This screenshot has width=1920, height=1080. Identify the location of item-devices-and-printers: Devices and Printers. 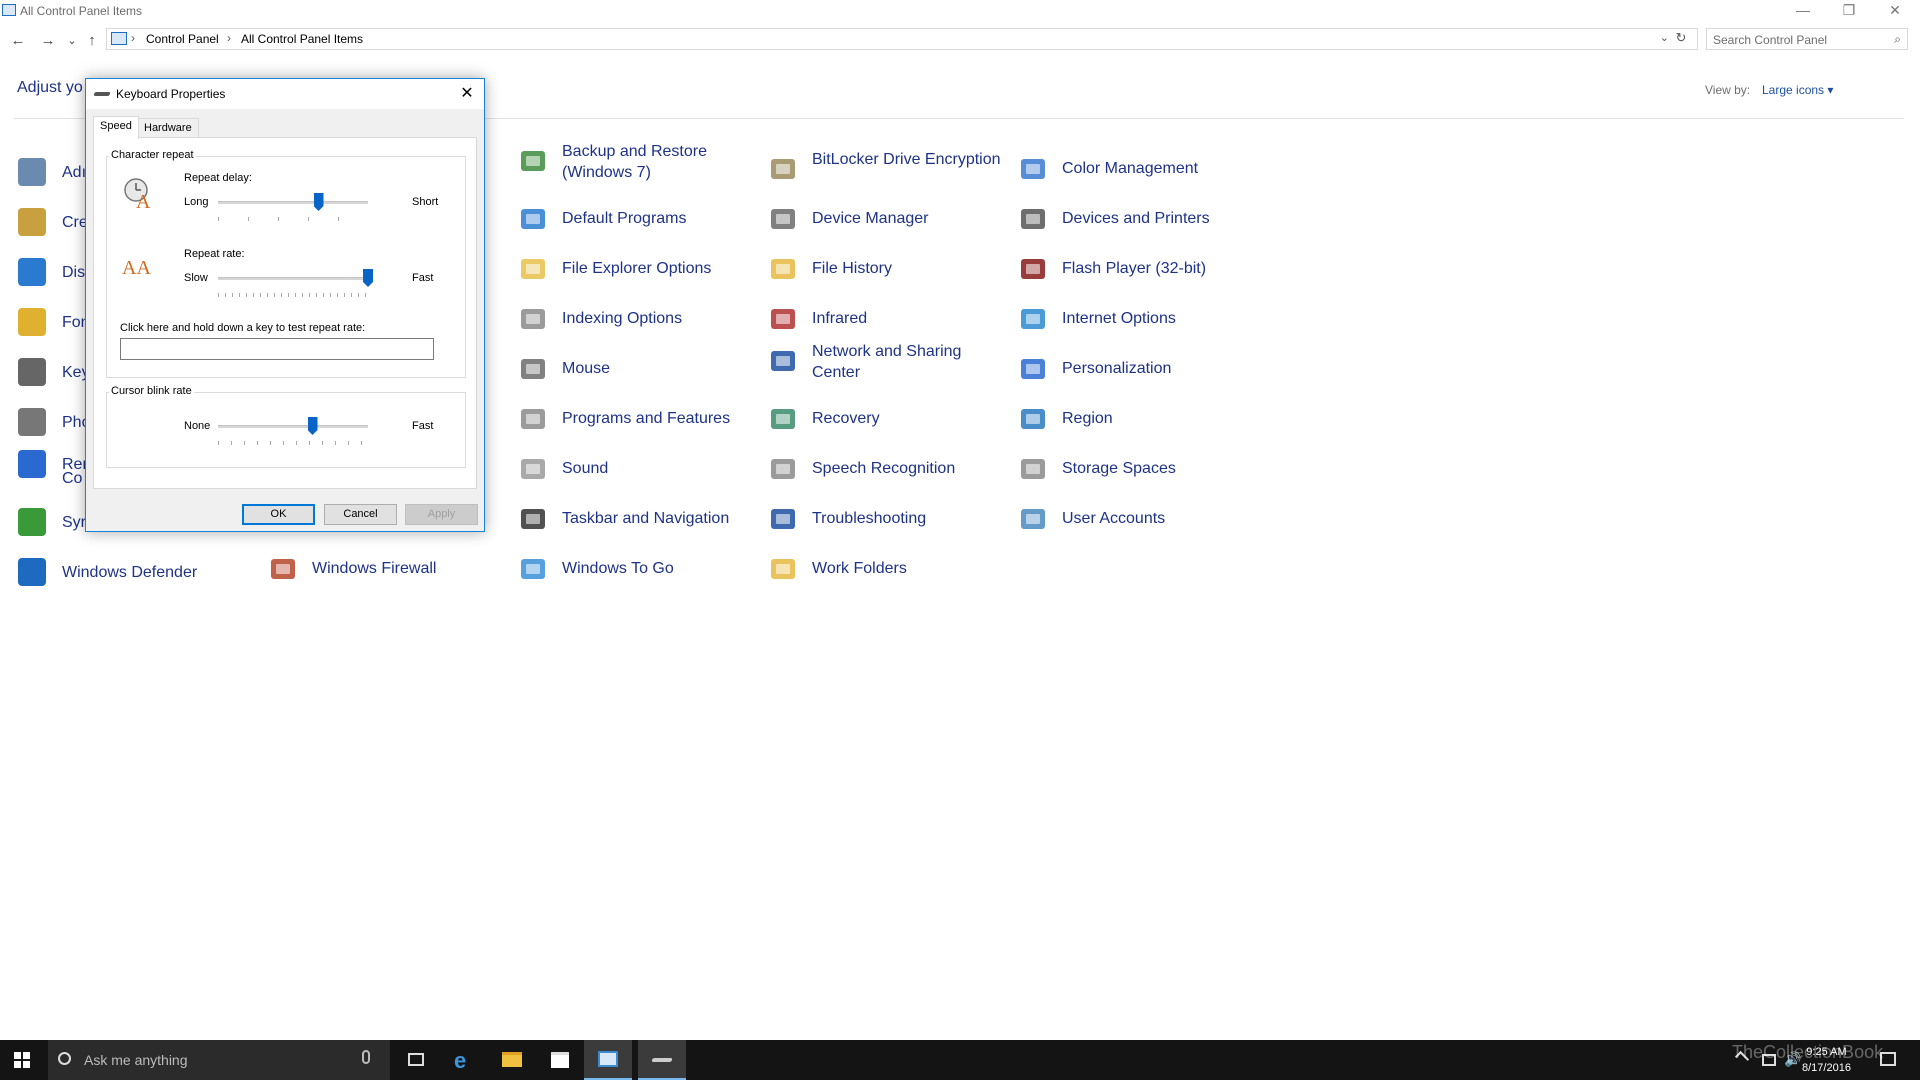
(1138, 222).